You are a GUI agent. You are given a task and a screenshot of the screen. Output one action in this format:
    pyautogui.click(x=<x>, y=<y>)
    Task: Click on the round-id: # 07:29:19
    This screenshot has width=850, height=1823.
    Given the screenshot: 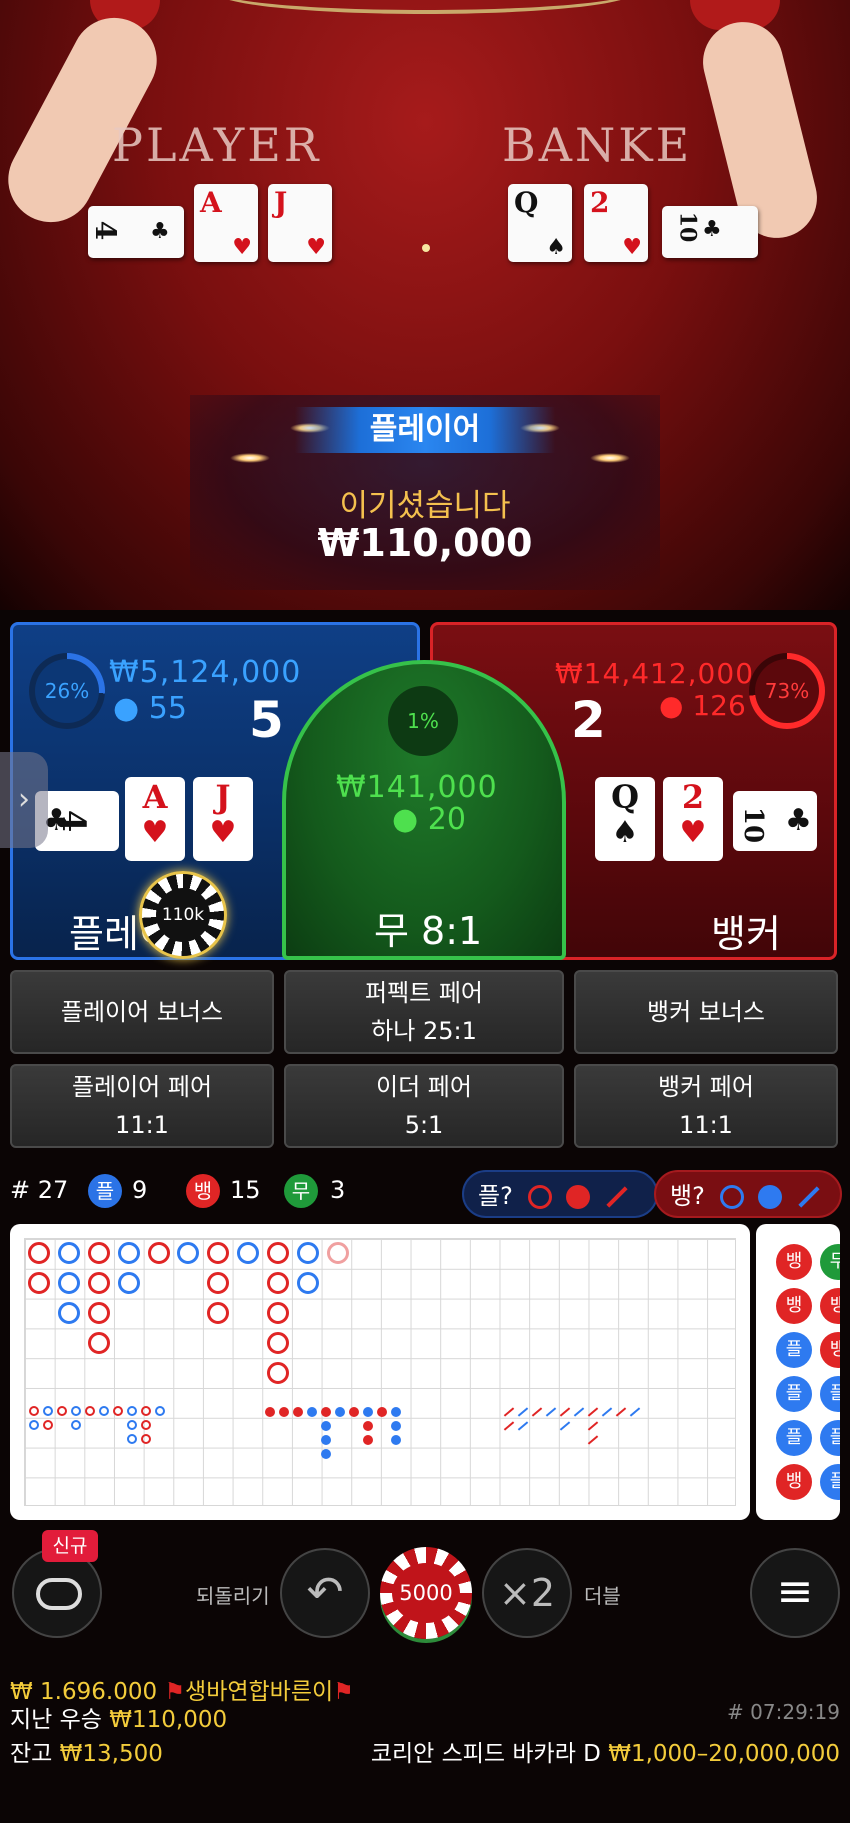 What is the action you would take?
    pyautogui.click(x=783, y=1712)
    